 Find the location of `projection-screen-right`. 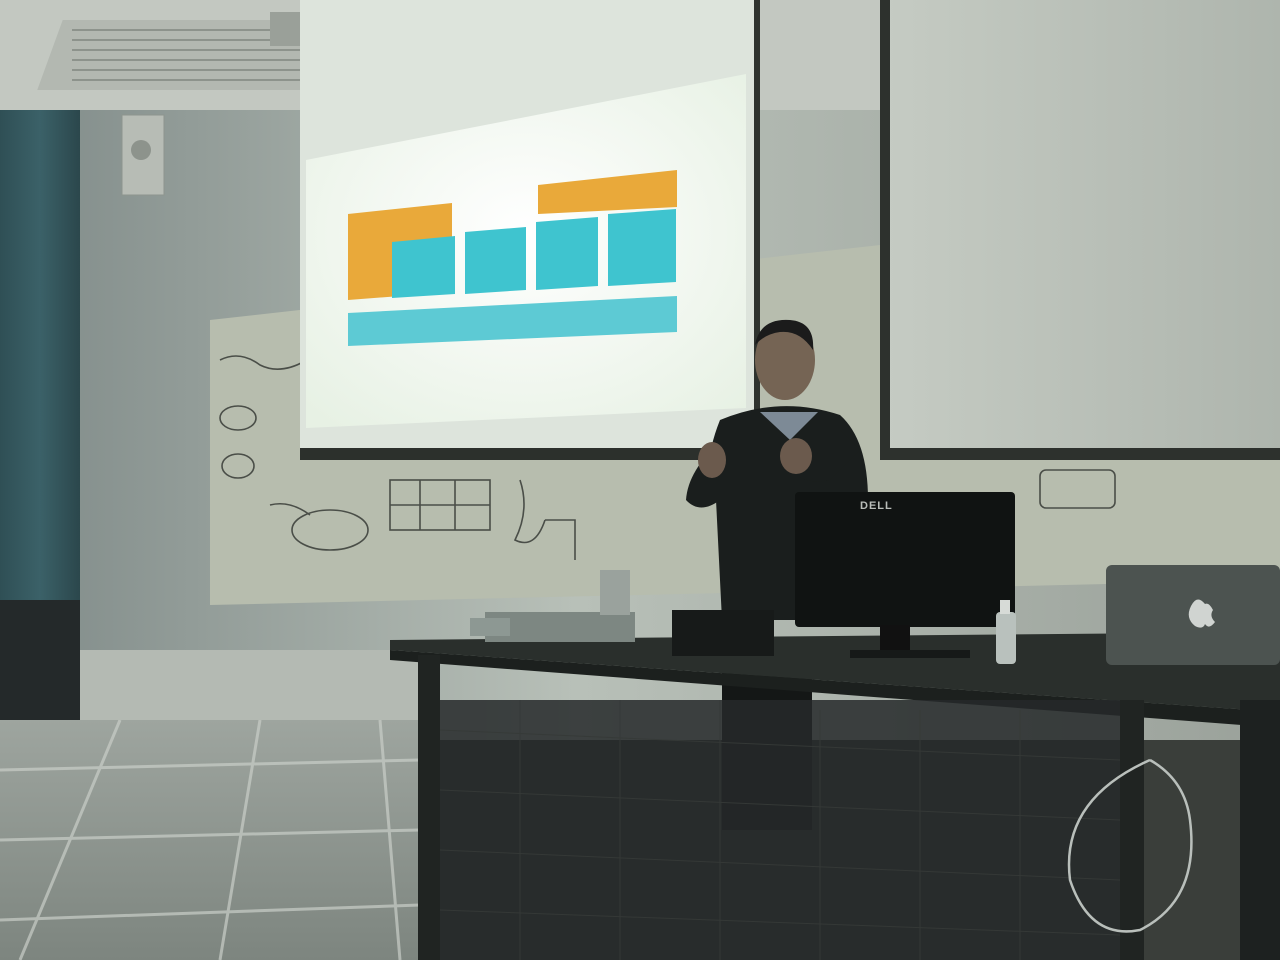

projection-screen-right is located at coordinates (1082, 227).